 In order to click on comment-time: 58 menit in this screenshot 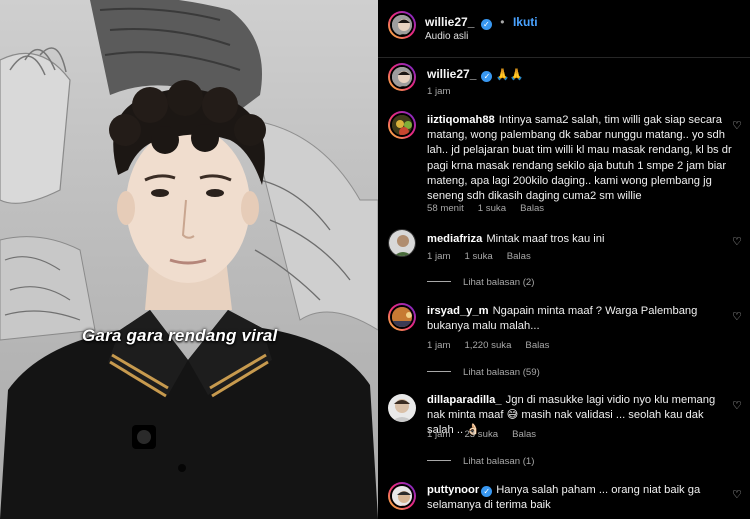, I will do `click(445, 208)`.